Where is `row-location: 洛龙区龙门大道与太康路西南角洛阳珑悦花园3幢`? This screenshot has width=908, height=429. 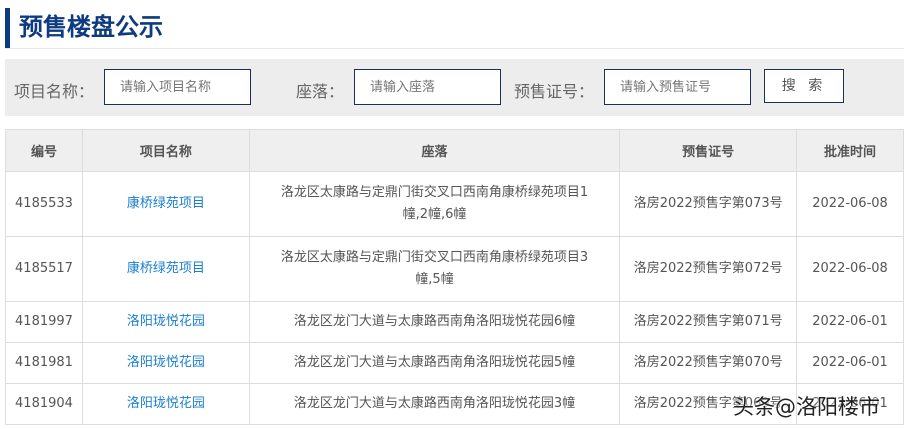
row-location: 洛龙区龙门大道与太康路西南角洛阳珑悦花园3幢 is located at coordinates (434, 404).